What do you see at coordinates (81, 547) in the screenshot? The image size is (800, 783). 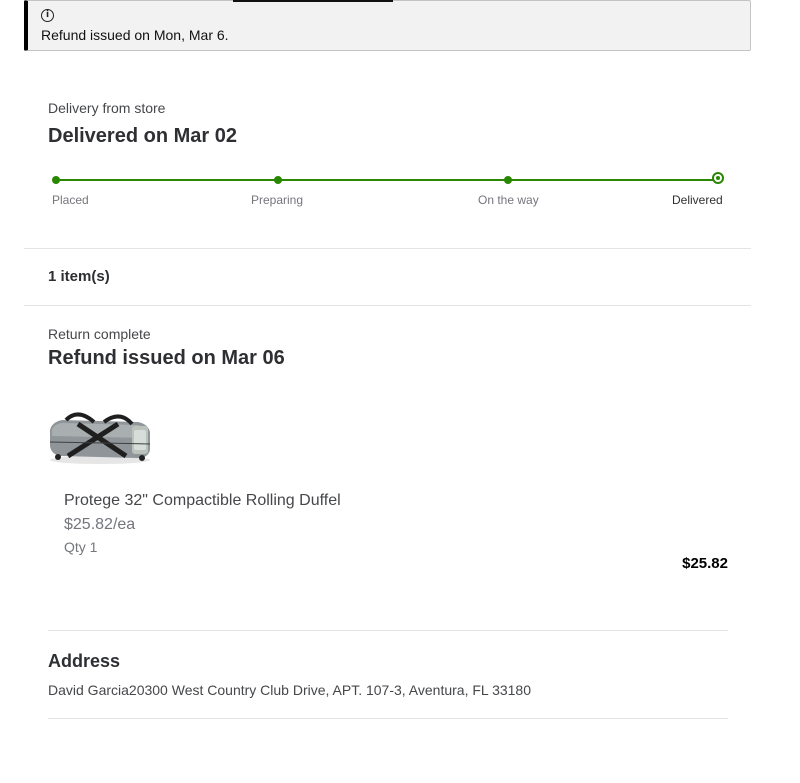 I see `product-quantity: Qty 1` at bounding box center [81, 547].